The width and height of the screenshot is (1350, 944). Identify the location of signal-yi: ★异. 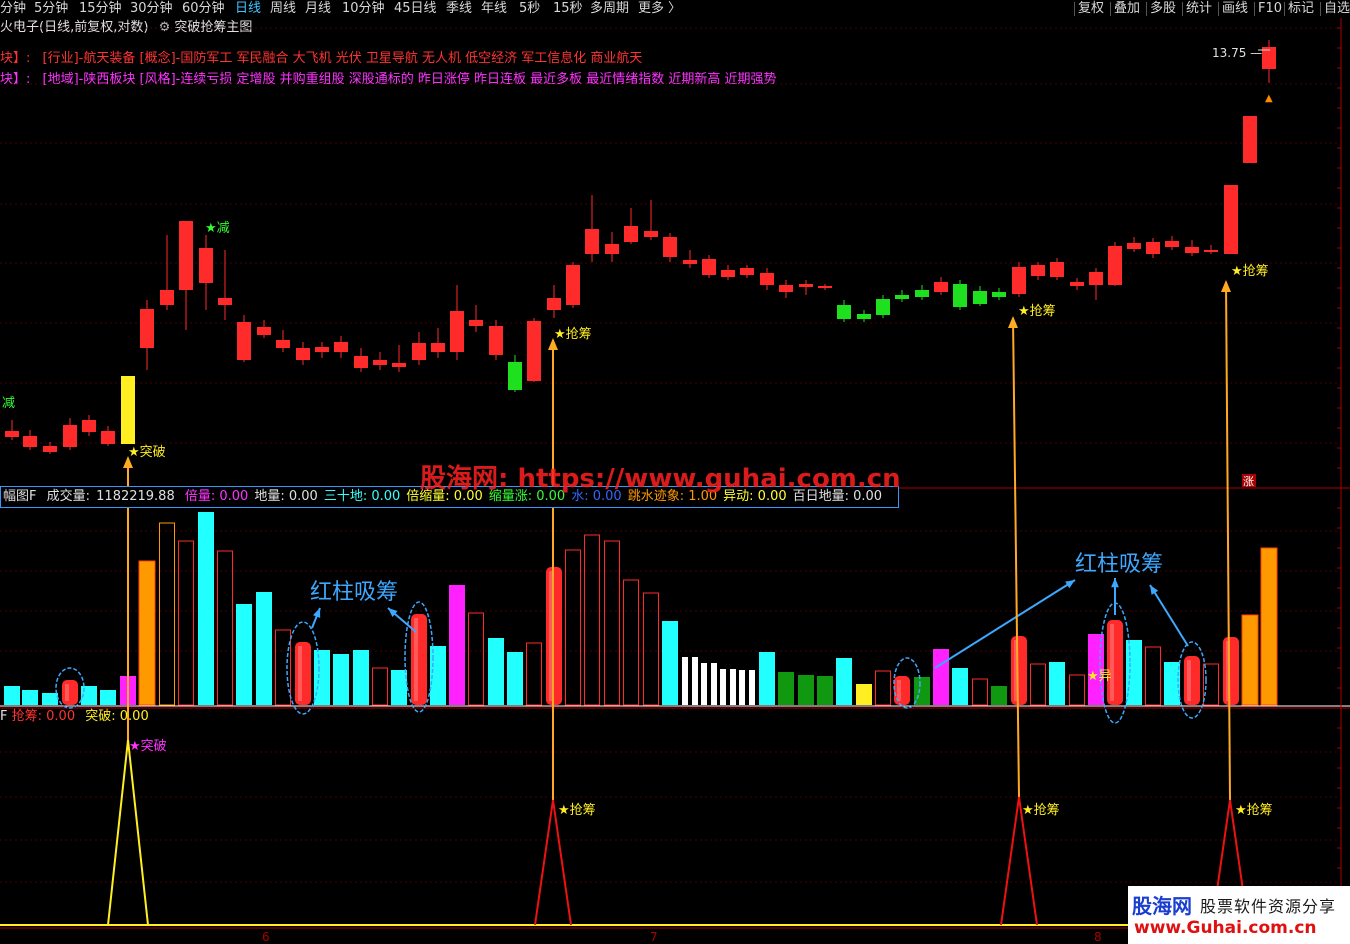
(1099, 676).